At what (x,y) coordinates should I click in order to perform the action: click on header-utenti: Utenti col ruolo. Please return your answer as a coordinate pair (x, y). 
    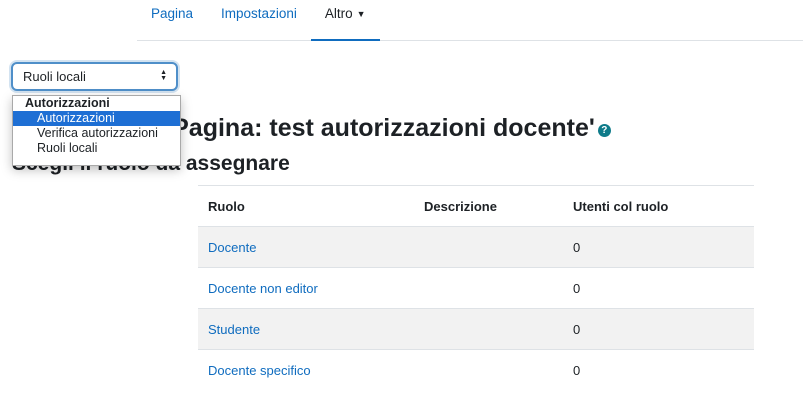
    Looking at the image, I should click on (621, 206).